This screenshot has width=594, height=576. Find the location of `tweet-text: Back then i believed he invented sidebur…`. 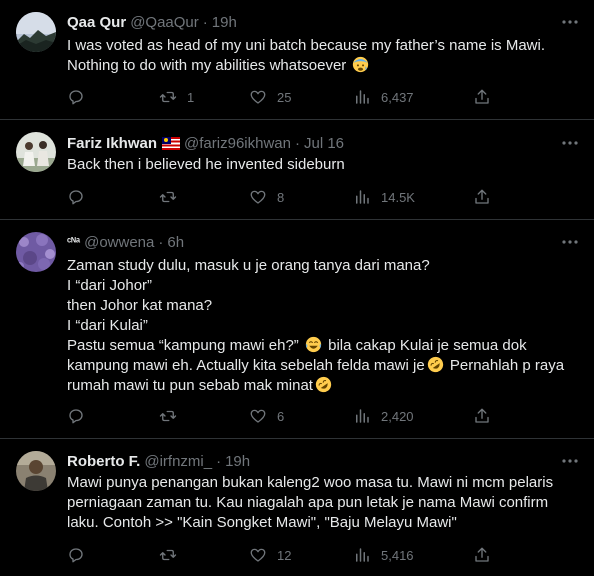

tweet-text: Back then i believed he invented sidebur… is located at coordinates (324, 165).